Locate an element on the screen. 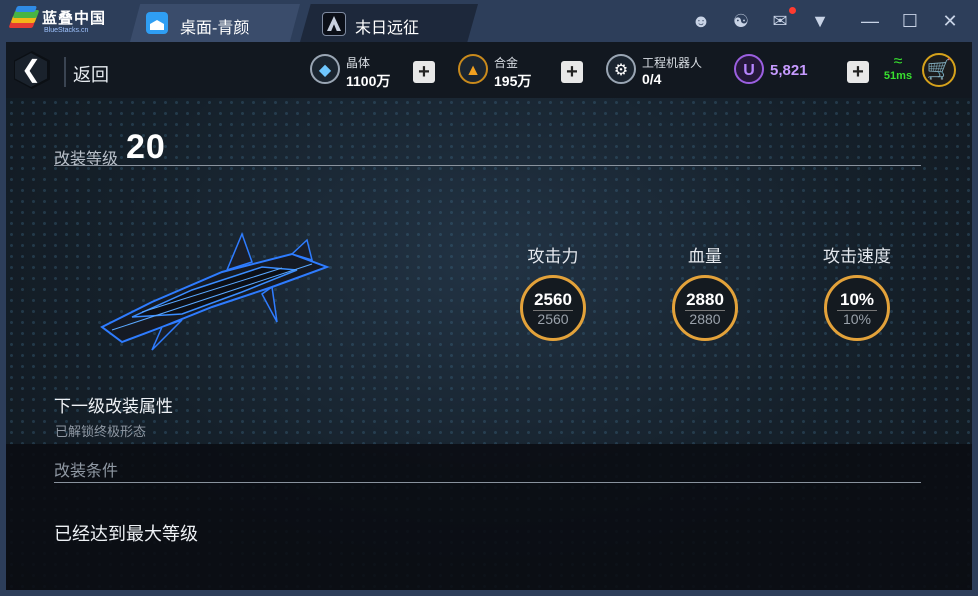  window-frame-bottom is located at coordinates (489, 593).